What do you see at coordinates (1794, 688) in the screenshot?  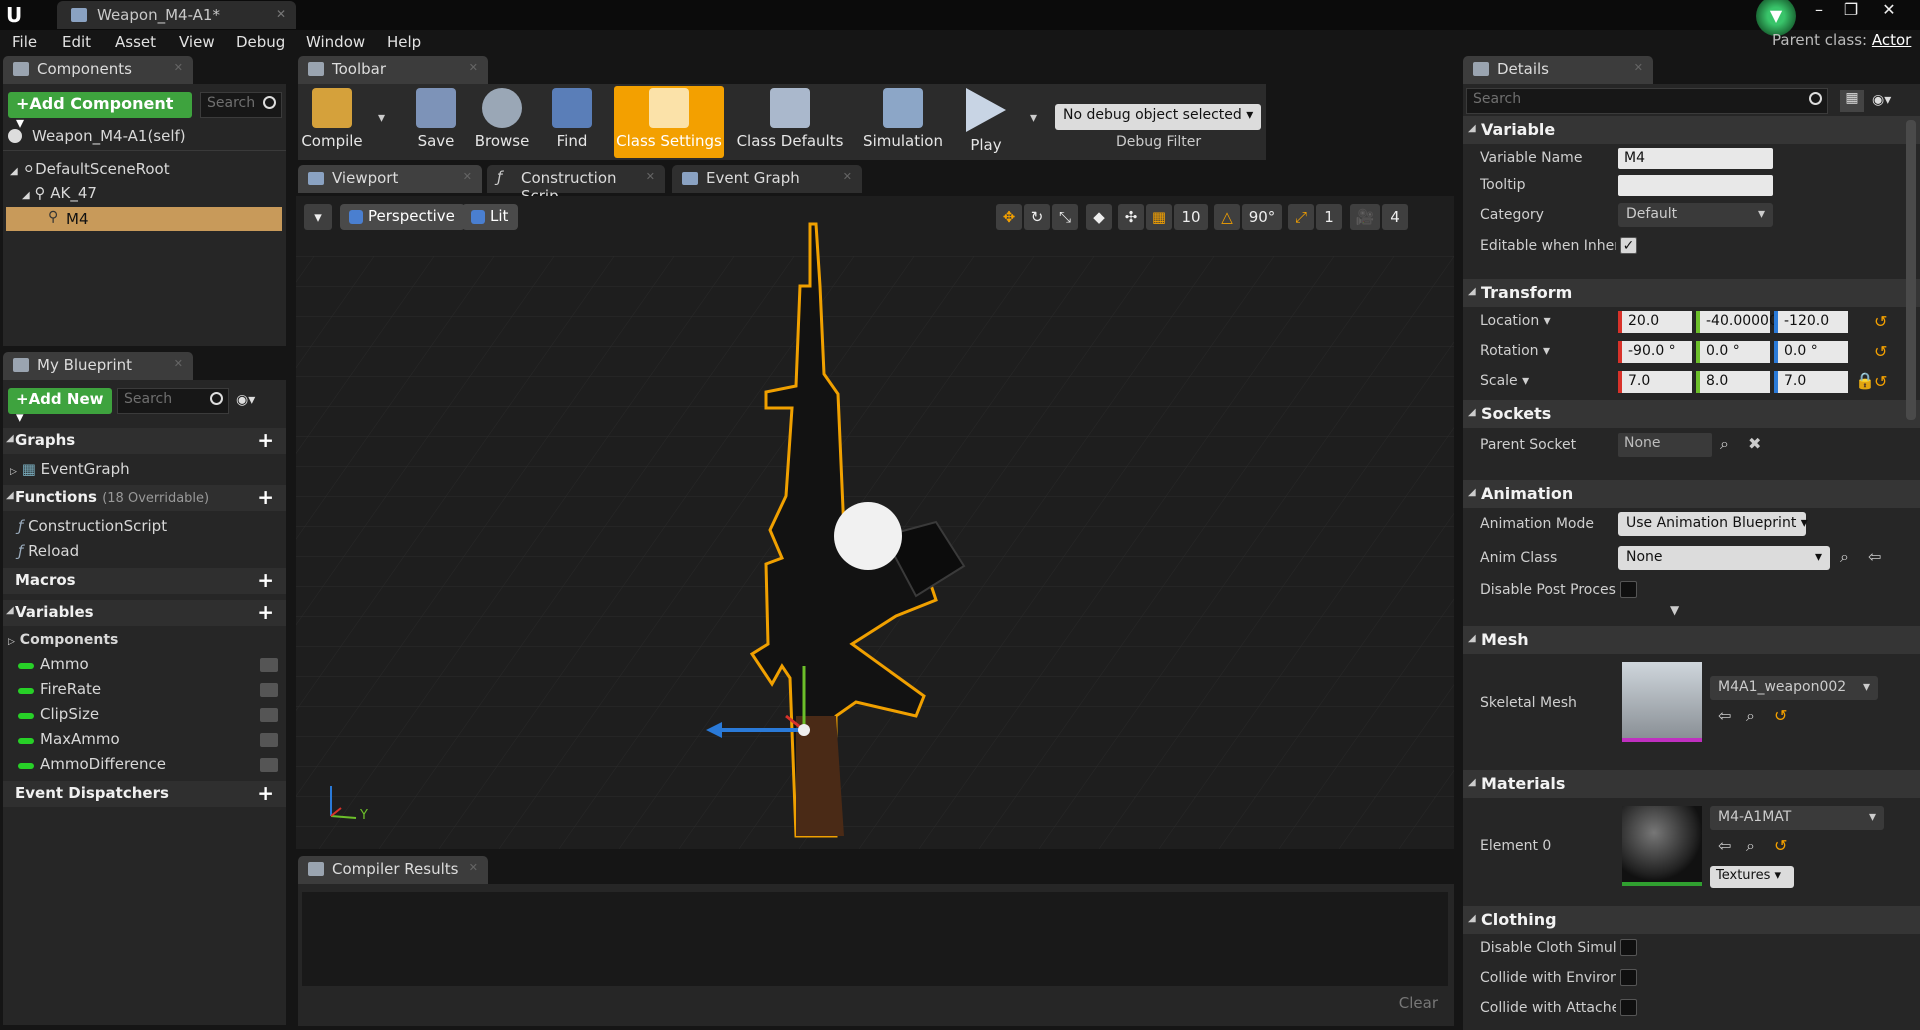 I see `skeletal-mesh-select: M4A1_weapon002 ▾` at bounding box center [1794, 688].